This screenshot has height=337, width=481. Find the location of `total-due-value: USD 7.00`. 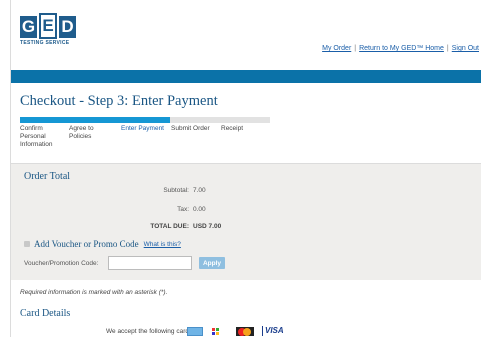

total-due-value: USD 7.00 is located at coordinates (207, 226).